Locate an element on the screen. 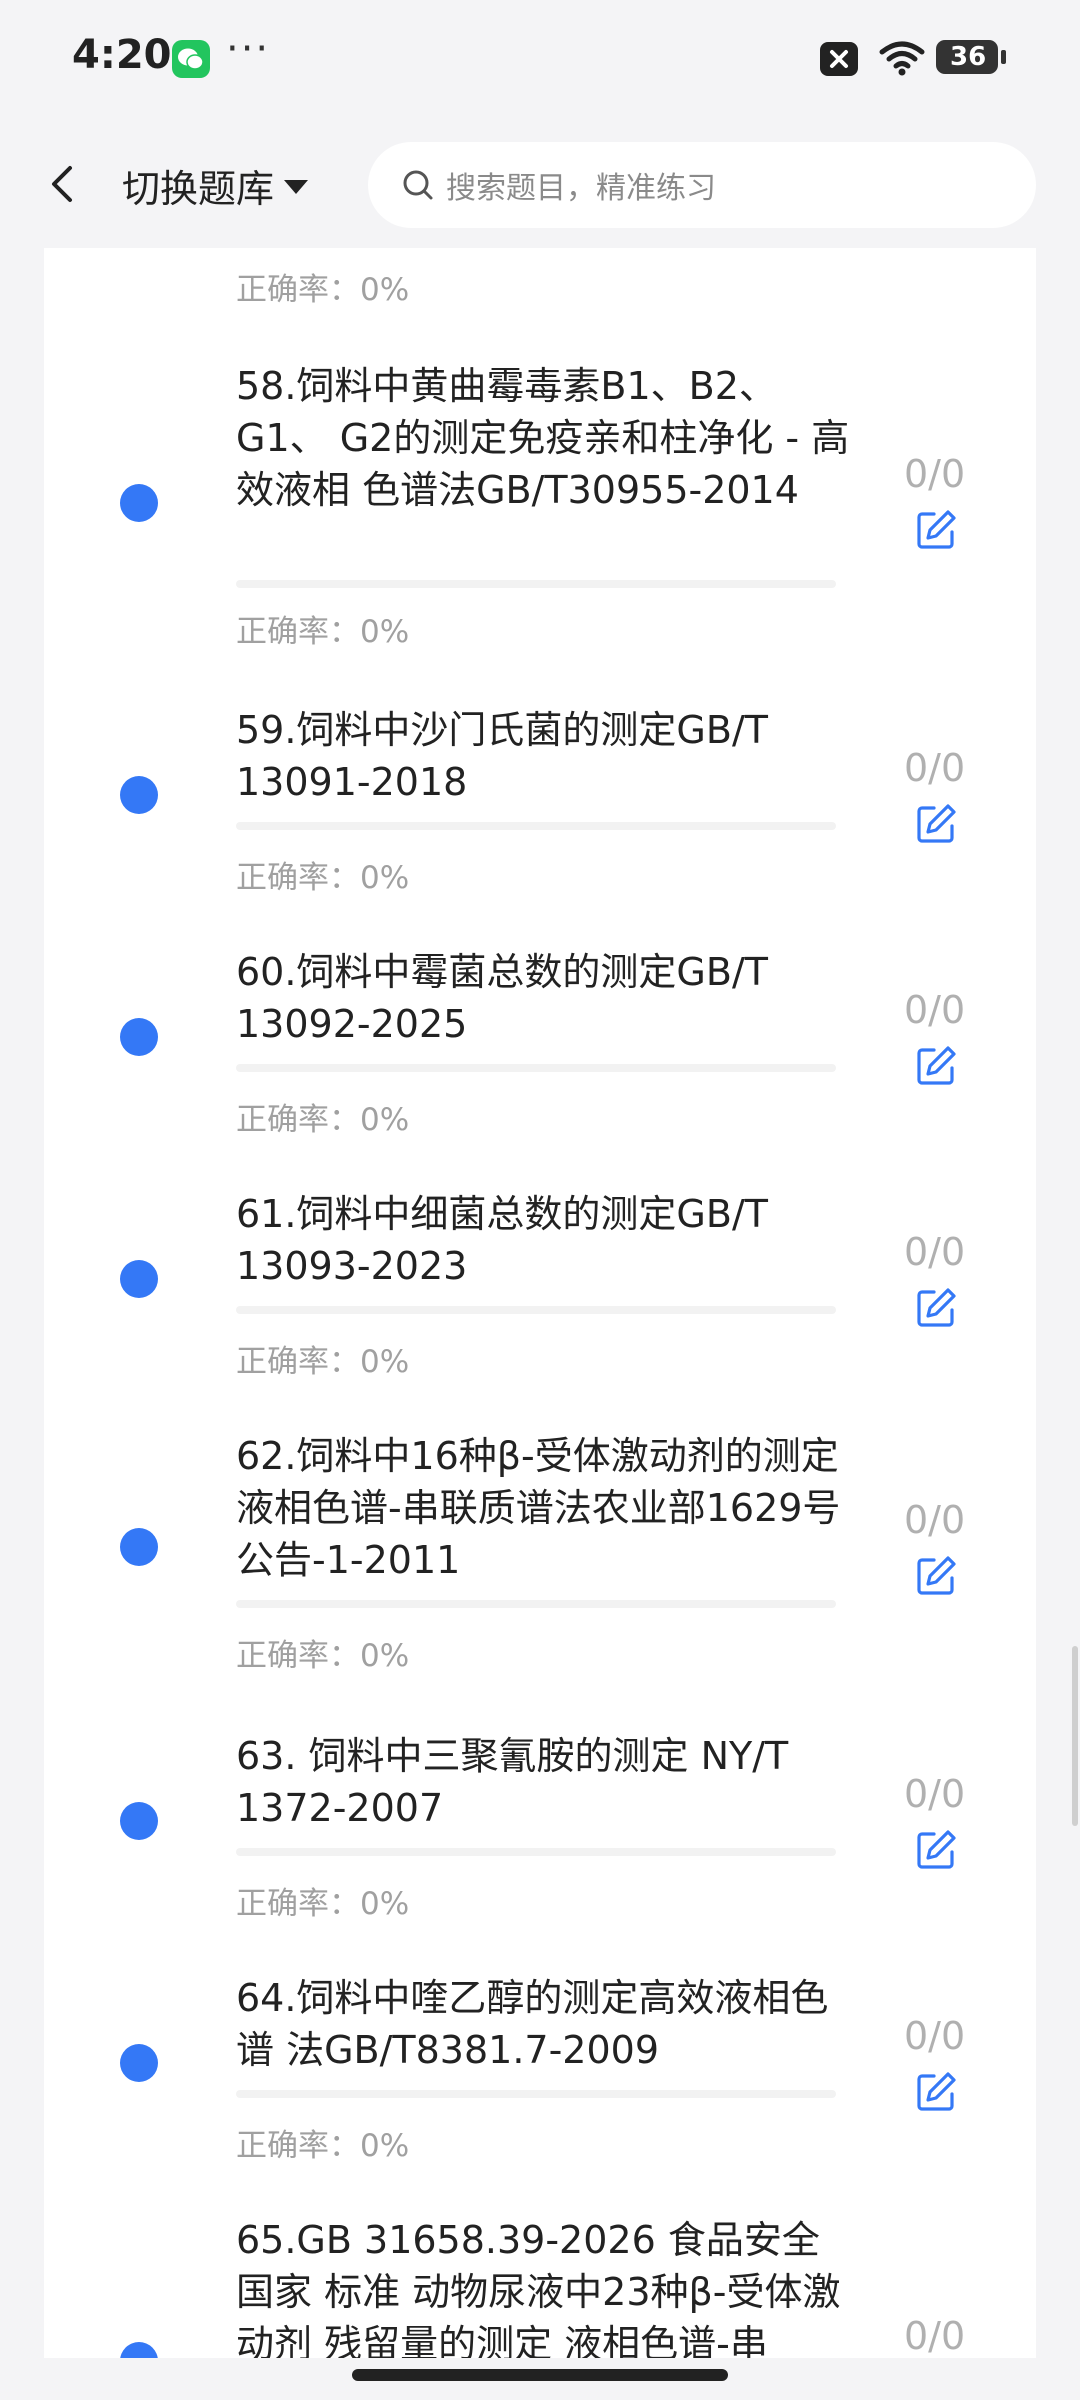 This screenshot has width=1080, height=2400. switch-question-bank-button: 切换题库 is located at coordinates (215, 185).